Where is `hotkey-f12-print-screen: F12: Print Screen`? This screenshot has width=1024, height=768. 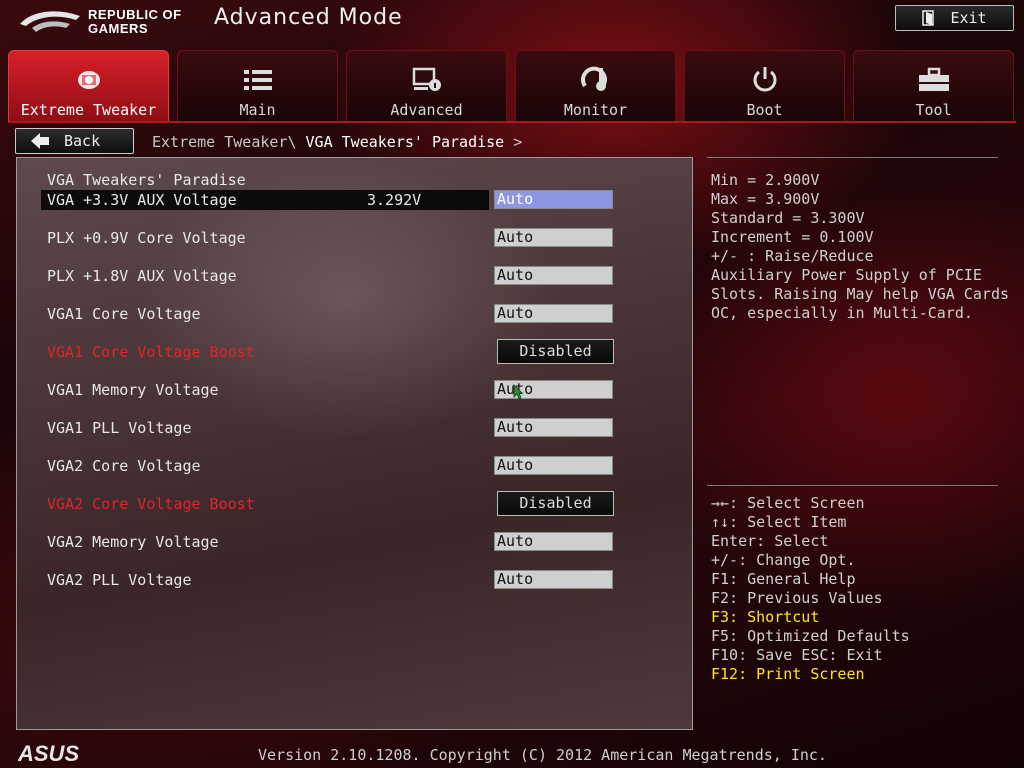
hotkey-f12-print-screen: F12: Print Screen is located at coordinates (810, 674).